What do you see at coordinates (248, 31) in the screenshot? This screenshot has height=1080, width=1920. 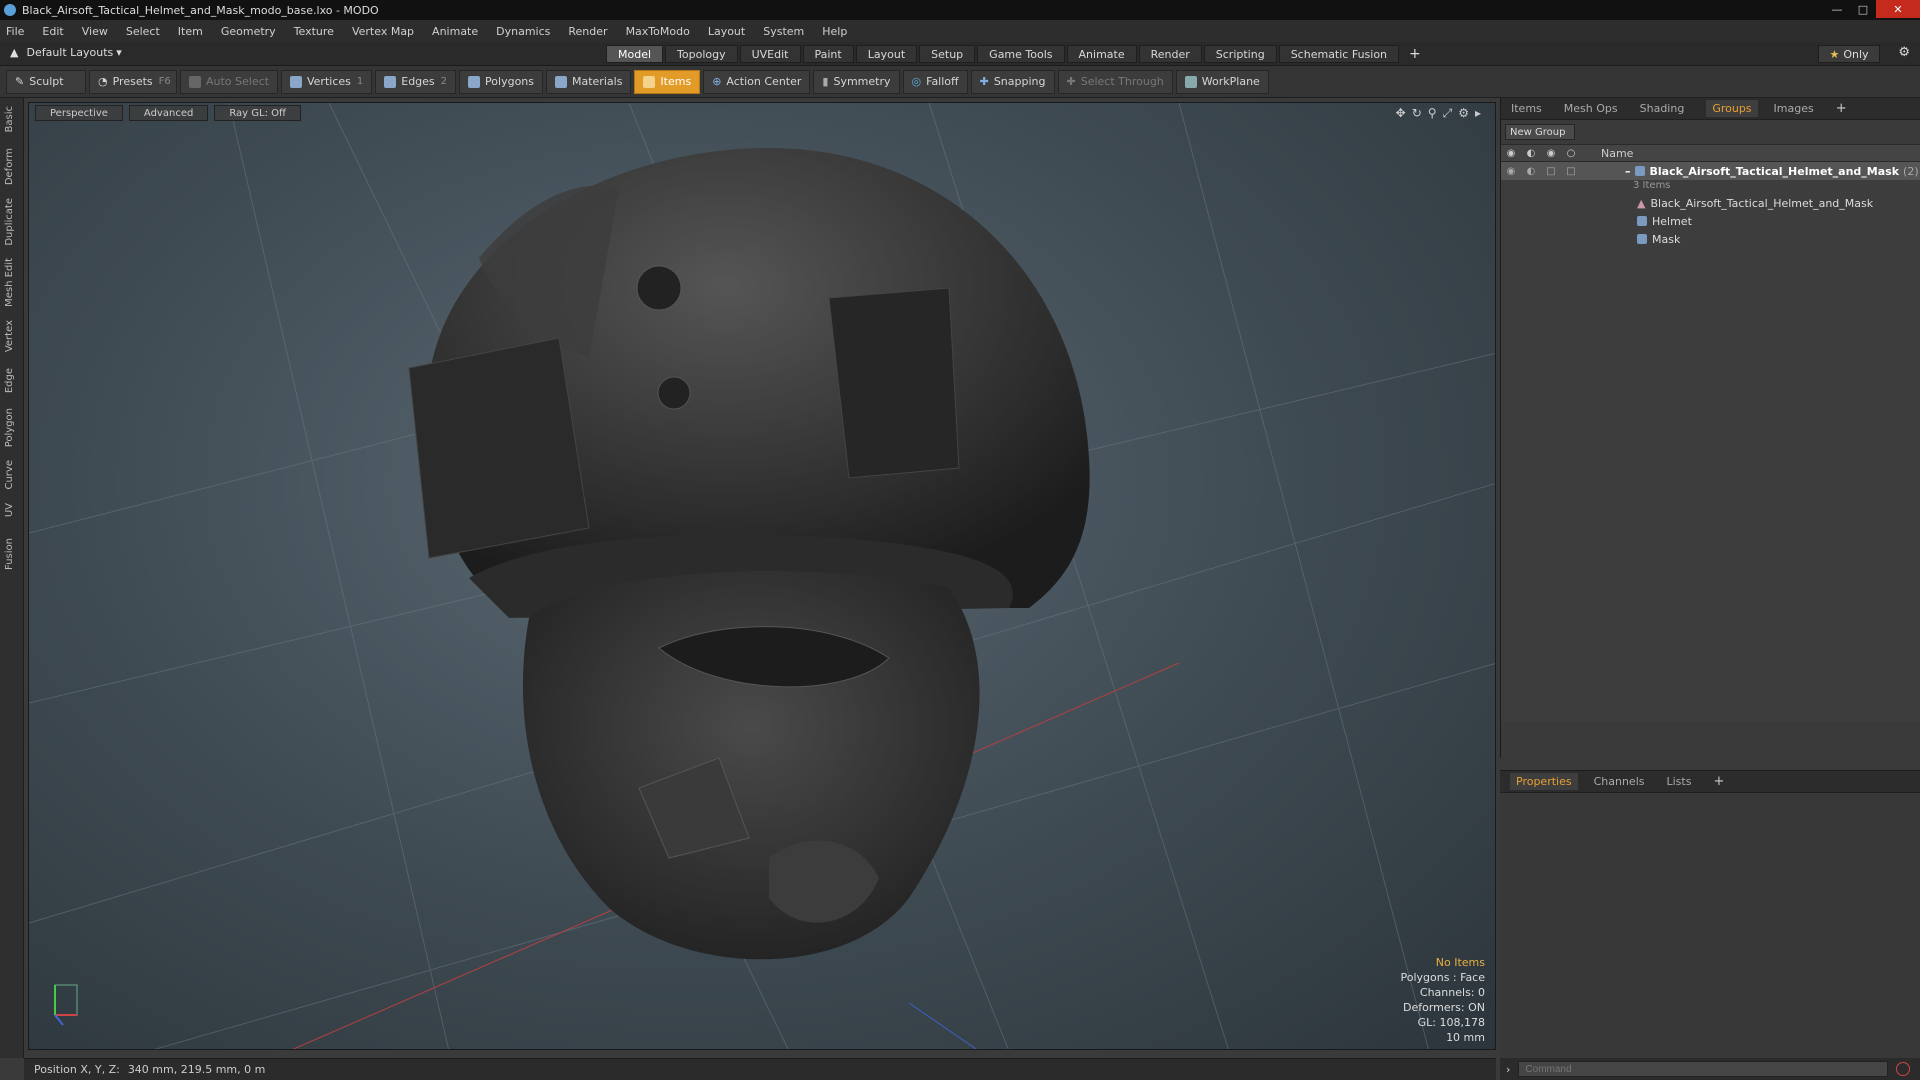 I see `menu-geometry: Geometry` at bounding box center [248, 31].